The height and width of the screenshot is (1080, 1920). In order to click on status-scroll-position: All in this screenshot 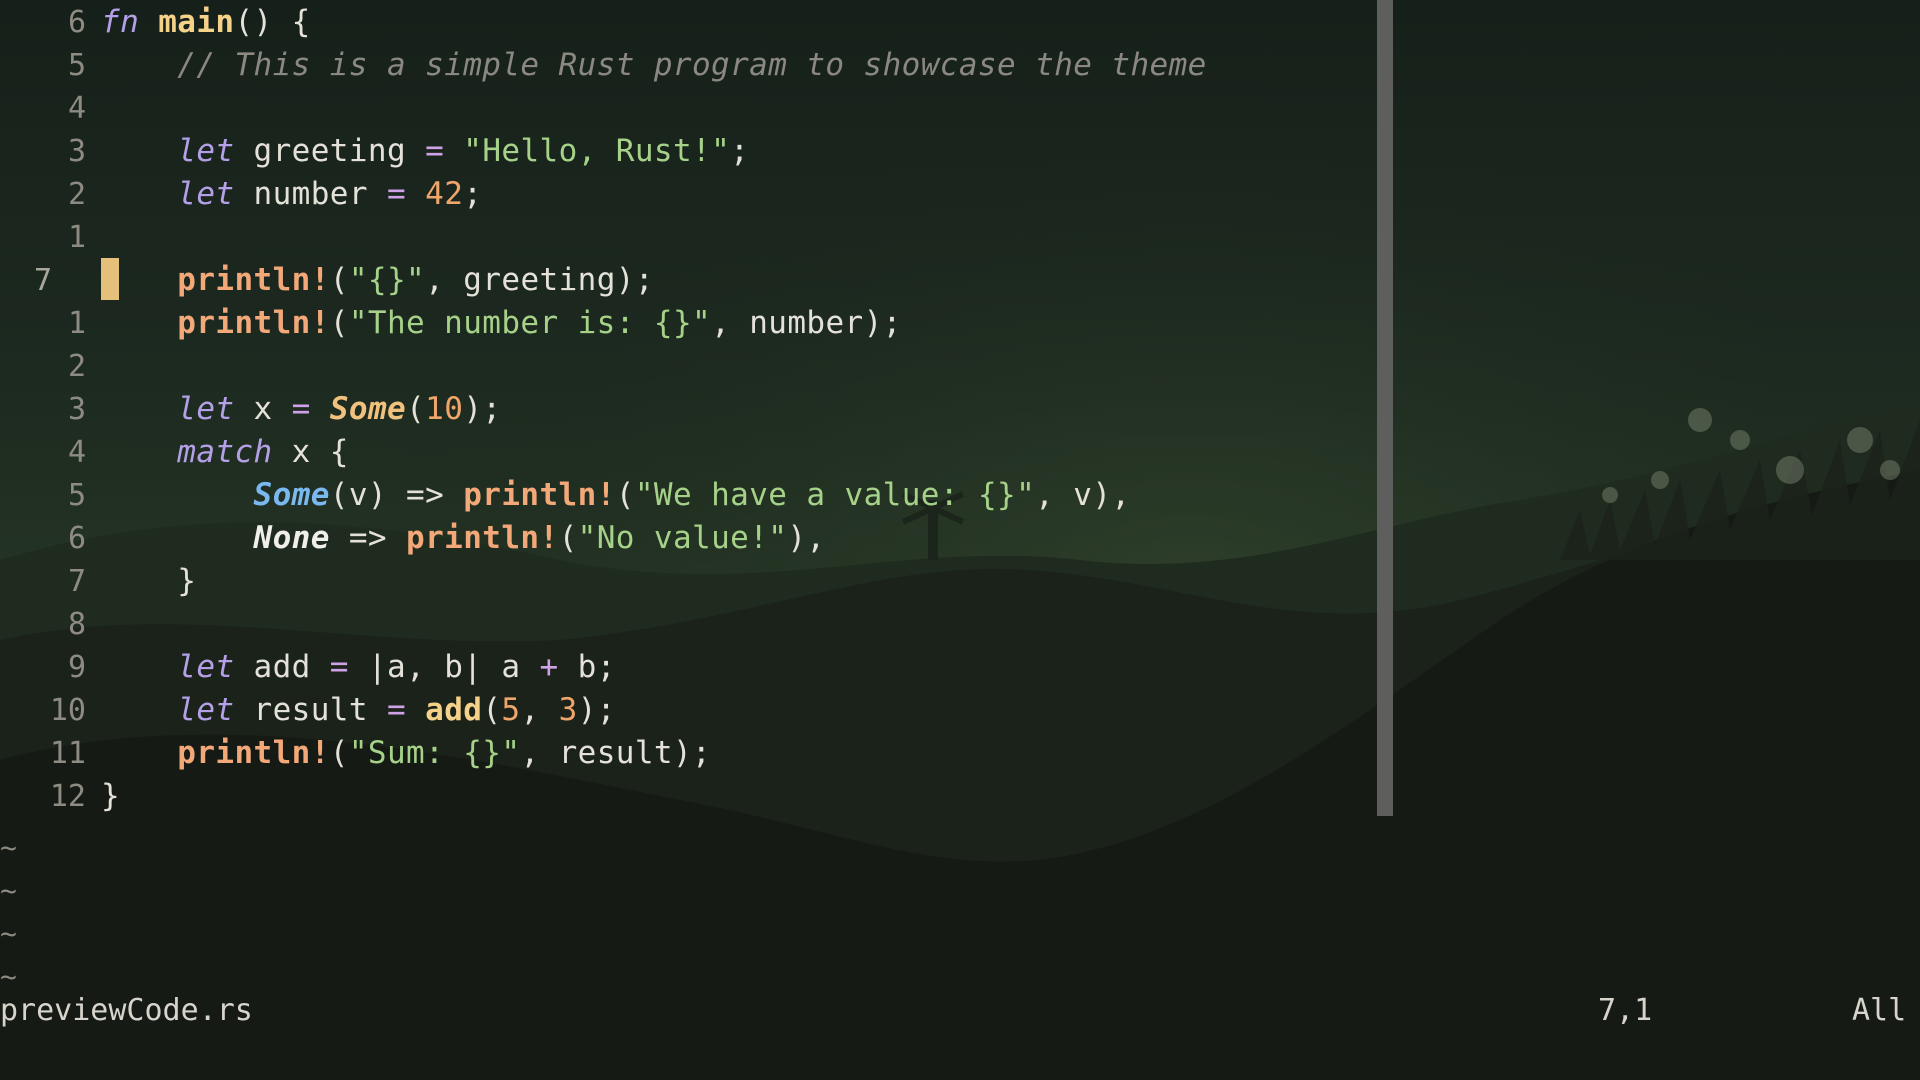, I will do `click(1879, 1010)`.